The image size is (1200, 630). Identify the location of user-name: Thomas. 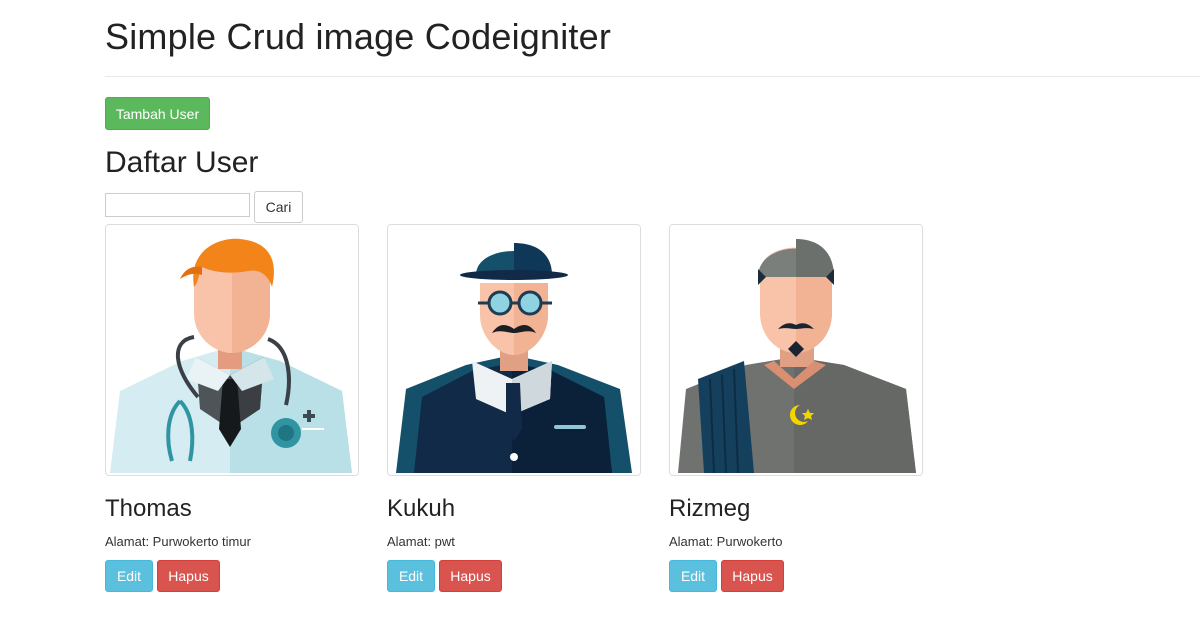
(148, 508).